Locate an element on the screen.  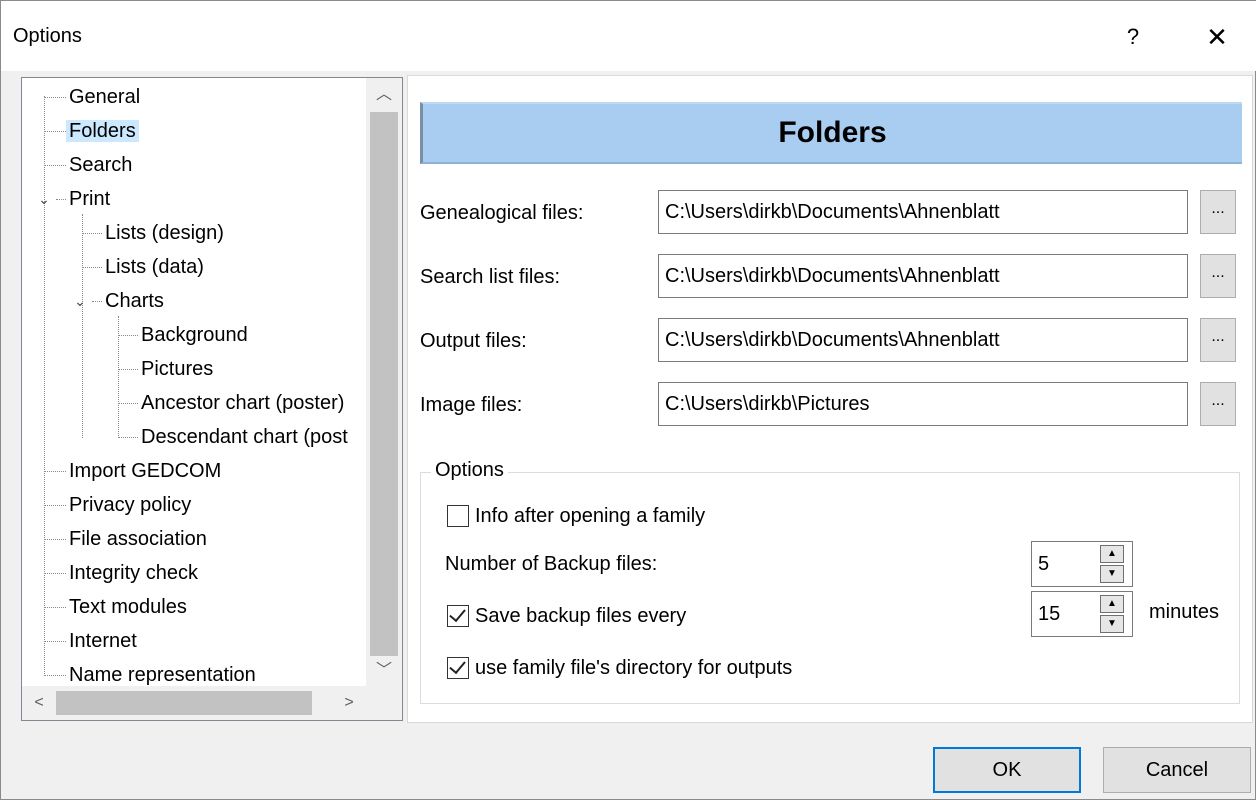
checkmark-icon is located at coordinates (457, 613).